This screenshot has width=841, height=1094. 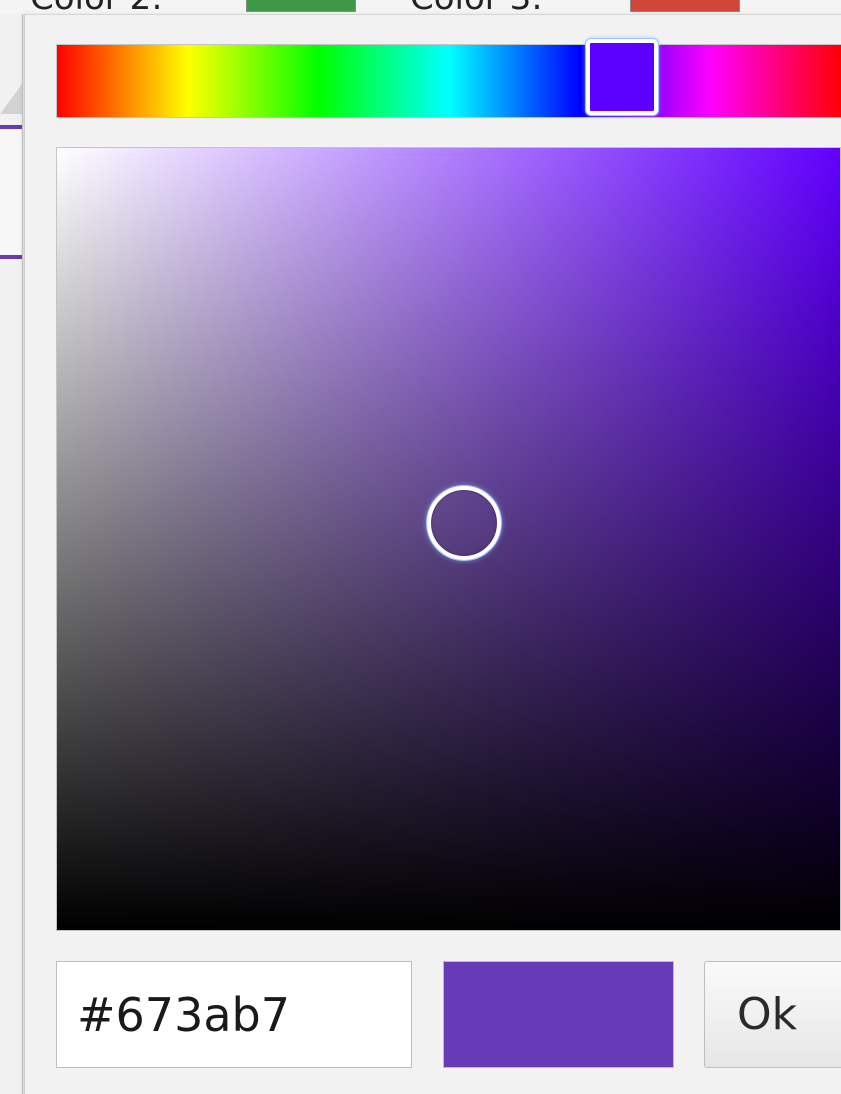 I want to click on color-2-swatch, so click(x=301, y=6).